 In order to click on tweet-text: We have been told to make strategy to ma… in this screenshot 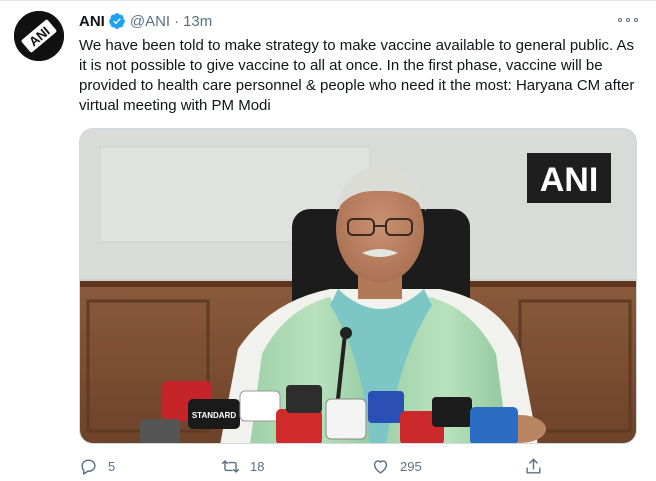, I will do `click(357, 75)`.